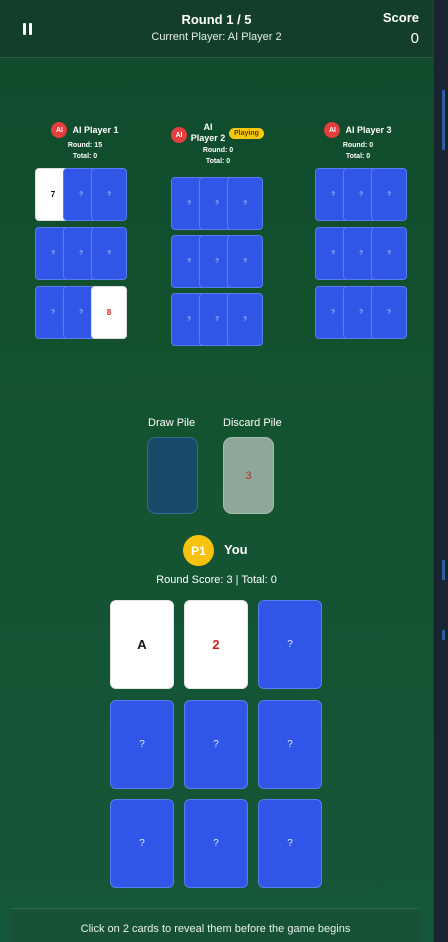 This screenshot has height=942, width=448. What do you see at coordinates (172, 423) in the screenshot?
I see `draw-pile-label: Draw Pile` at bounding box center [172, 423].